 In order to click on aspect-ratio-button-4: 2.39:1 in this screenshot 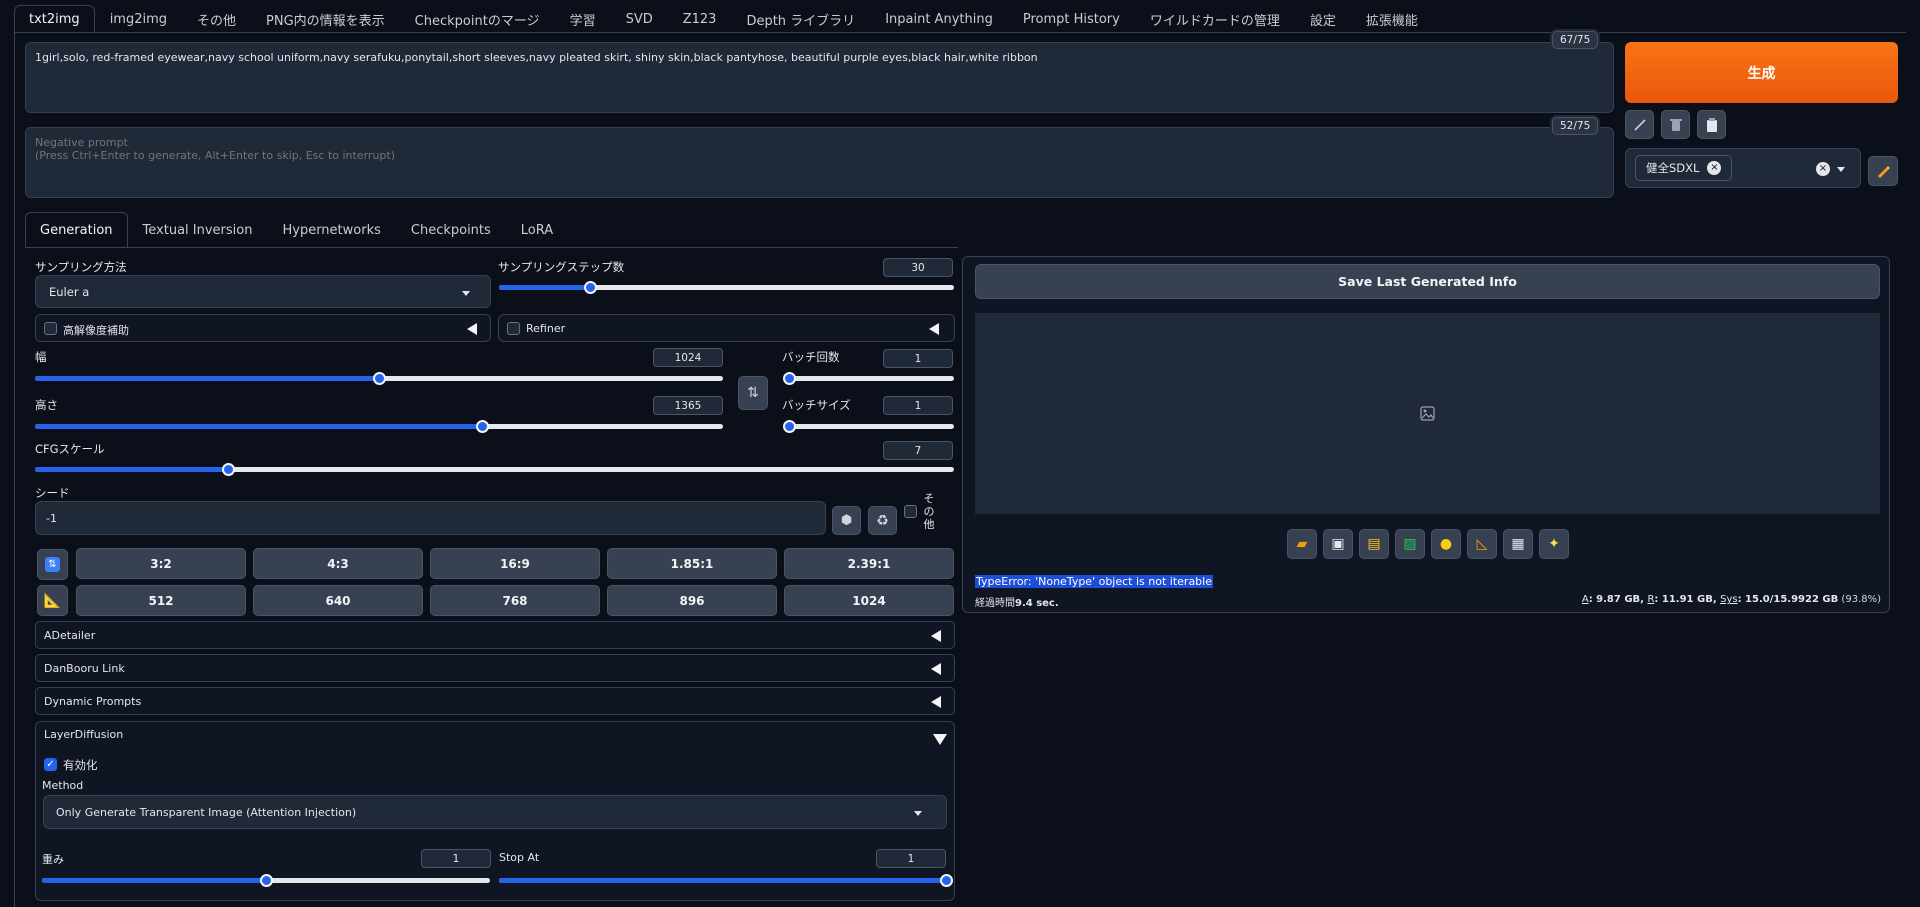, I will do `click(869, 563)`.